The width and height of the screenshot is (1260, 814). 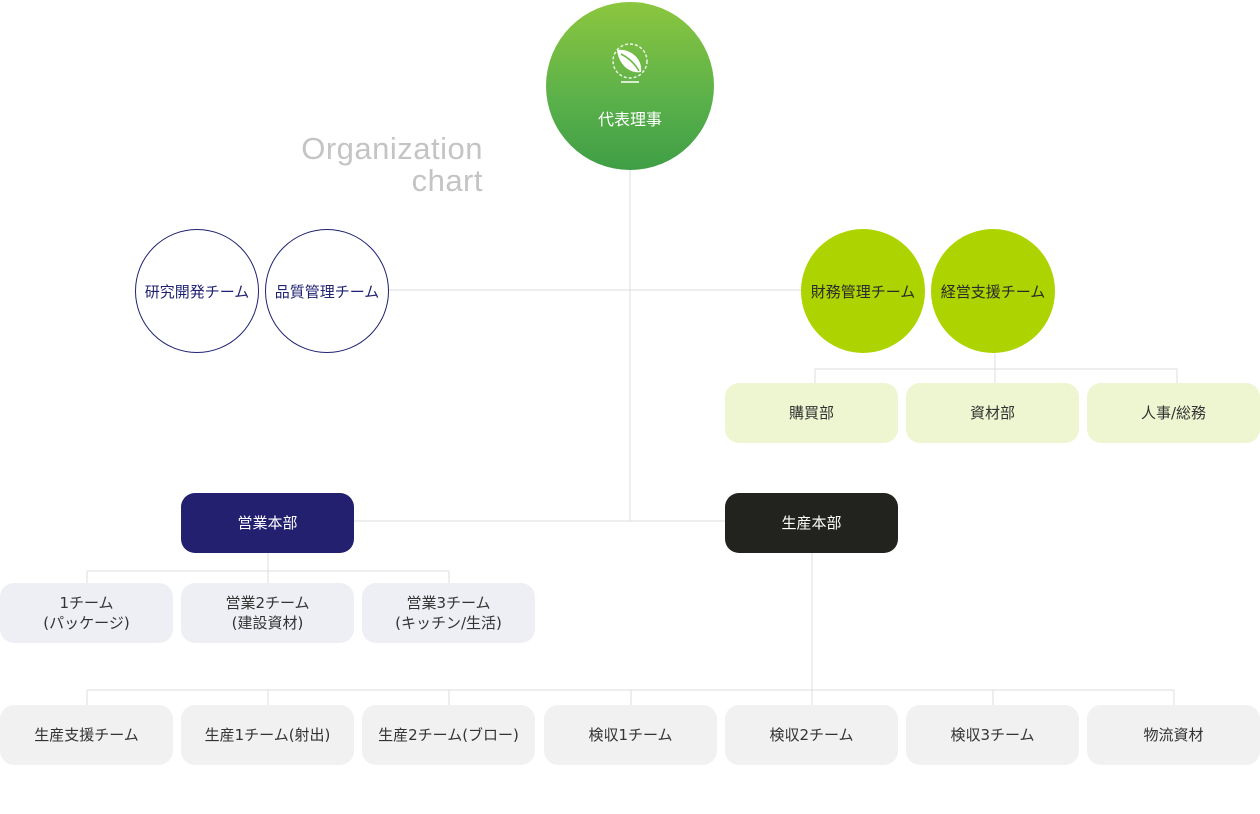 I want to click on advisory-node-qc: 品質管理チーム, so click(x=327, y=291).